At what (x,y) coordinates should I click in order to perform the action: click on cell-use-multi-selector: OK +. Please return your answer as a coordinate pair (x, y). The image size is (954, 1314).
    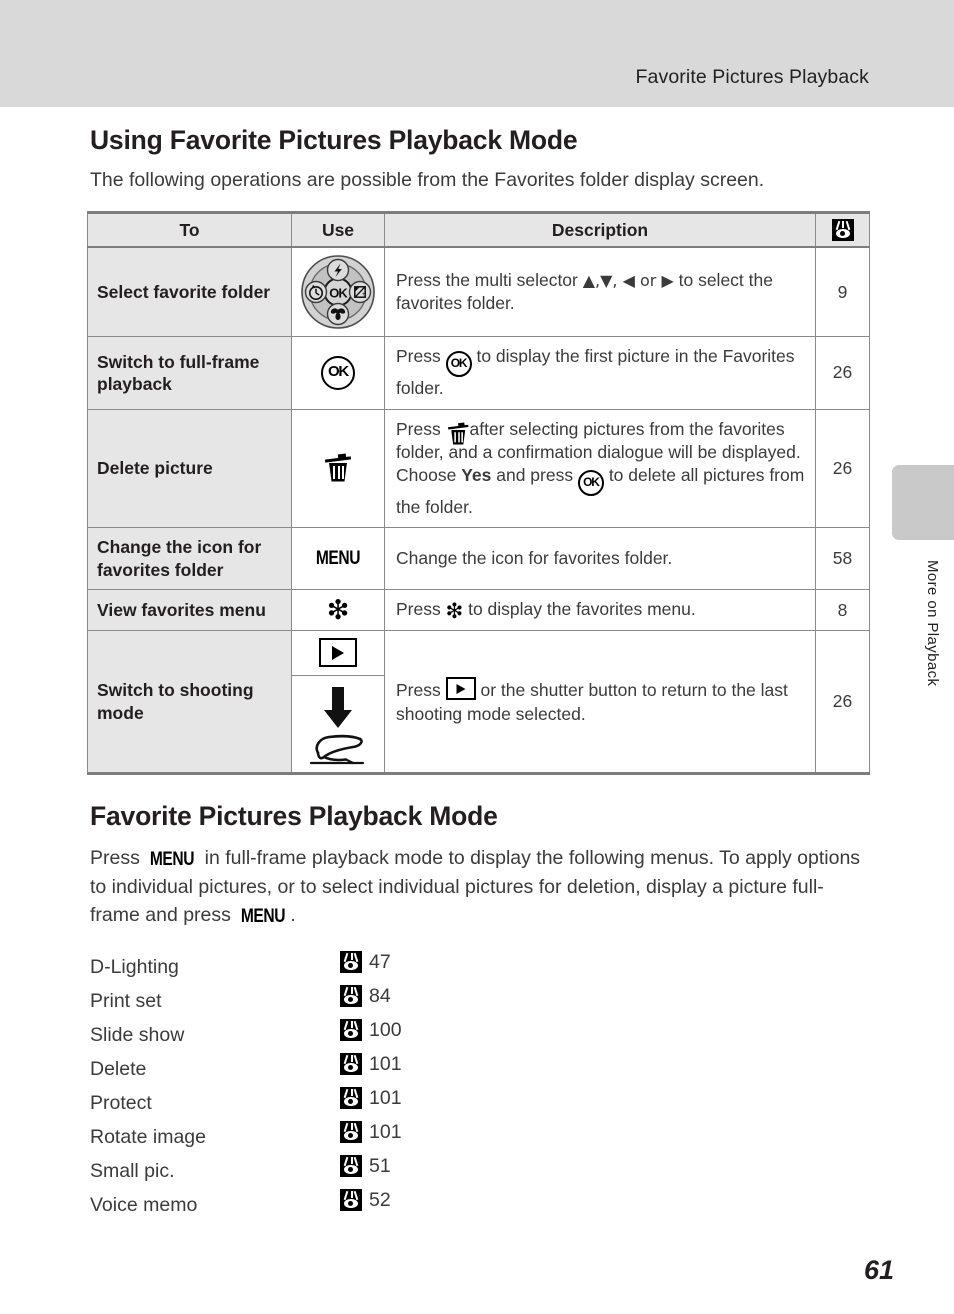
    Looking at the image, I should click on (338, 292).